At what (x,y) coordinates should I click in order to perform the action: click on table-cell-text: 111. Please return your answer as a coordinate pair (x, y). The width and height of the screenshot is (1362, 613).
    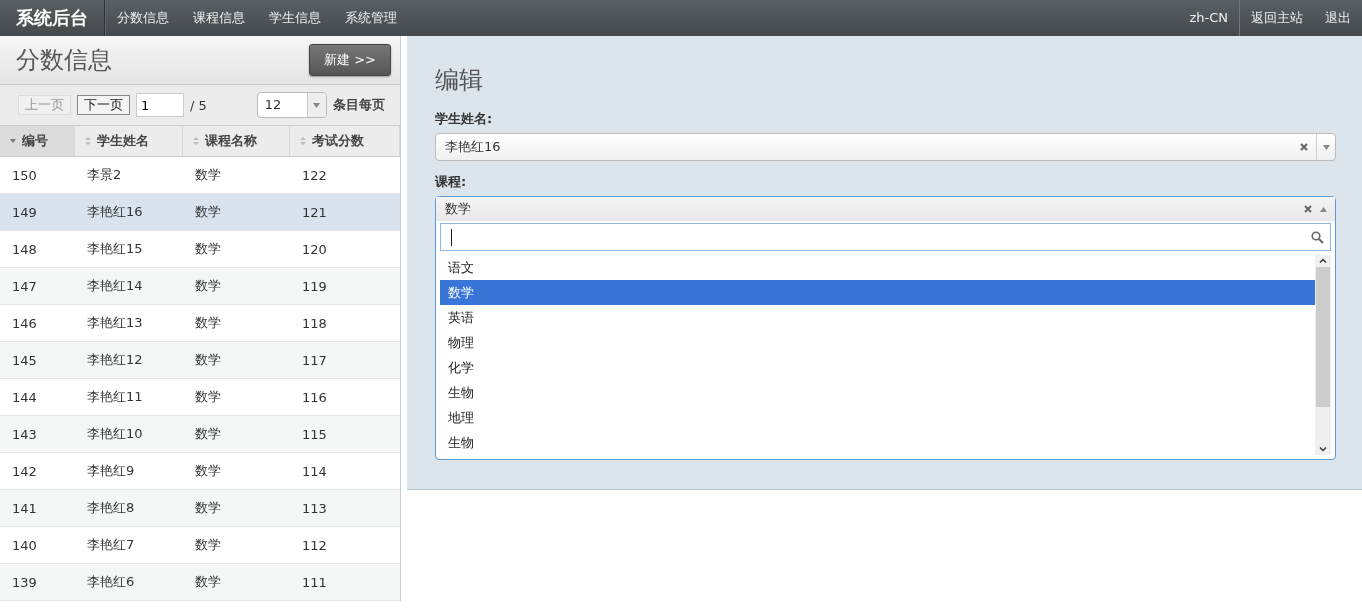
    Looking at the image, I should click on (314, 582).